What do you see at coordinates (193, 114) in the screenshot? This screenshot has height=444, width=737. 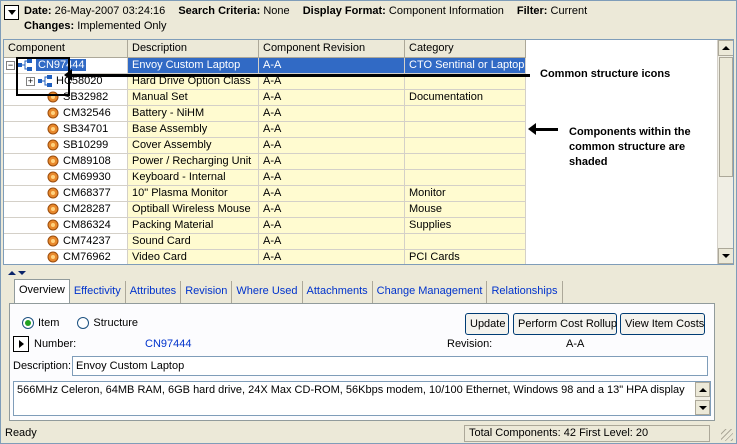 I see `description-cell: Battery - NiHM` at bounding box center [193, 114].